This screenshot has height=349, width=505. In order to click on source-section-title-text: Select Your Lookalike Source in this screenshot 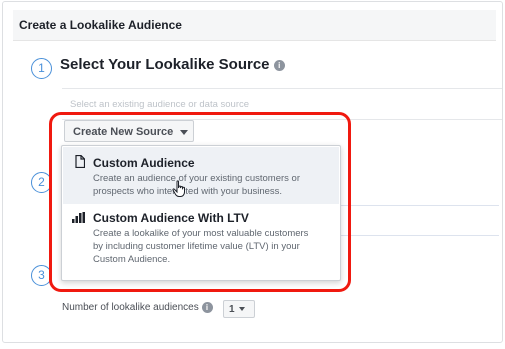, I will do `click(165, 64)`.